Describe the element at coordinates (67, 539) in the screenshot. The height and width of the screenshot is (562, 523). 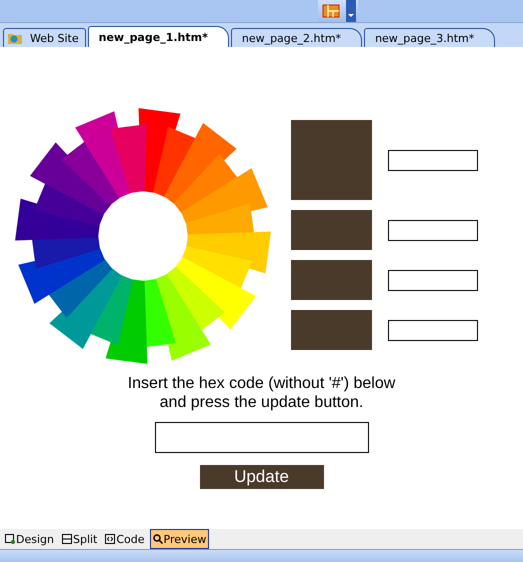
I see `split-icon` at that location.